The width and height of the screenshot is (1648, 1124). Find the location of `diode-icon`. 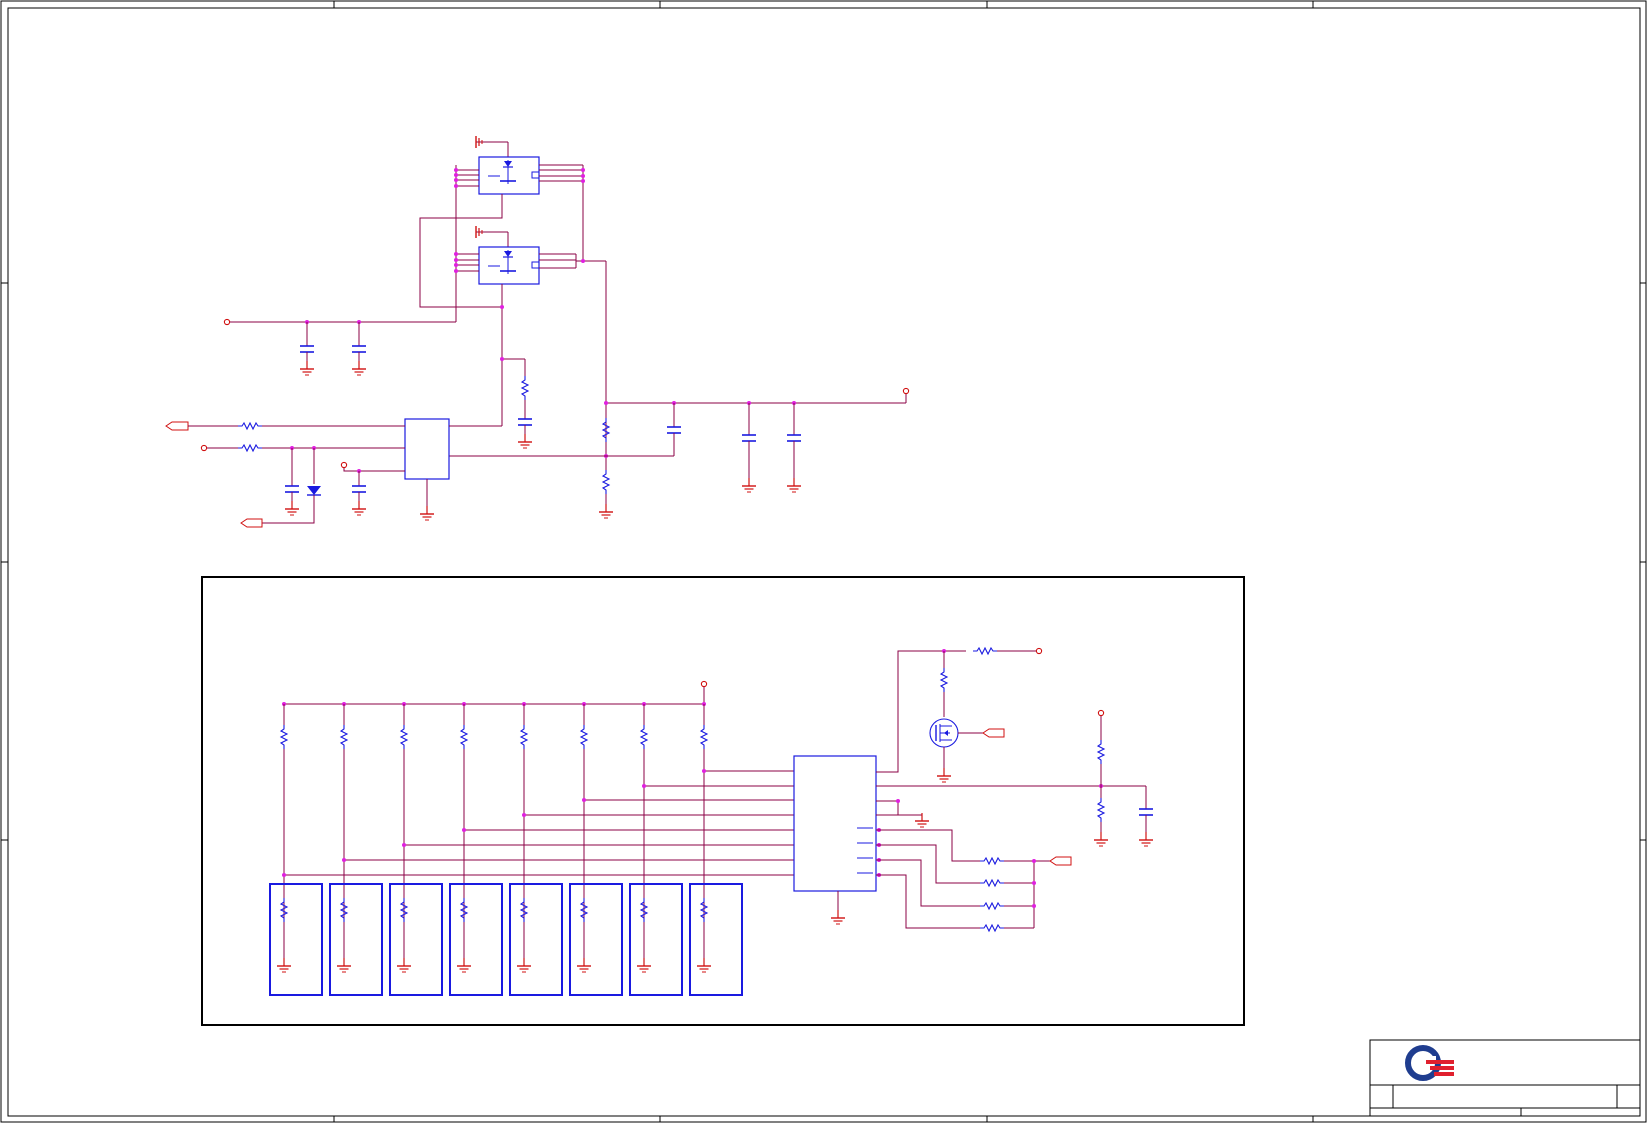

diode-icon is located at coordinates (314, 491).